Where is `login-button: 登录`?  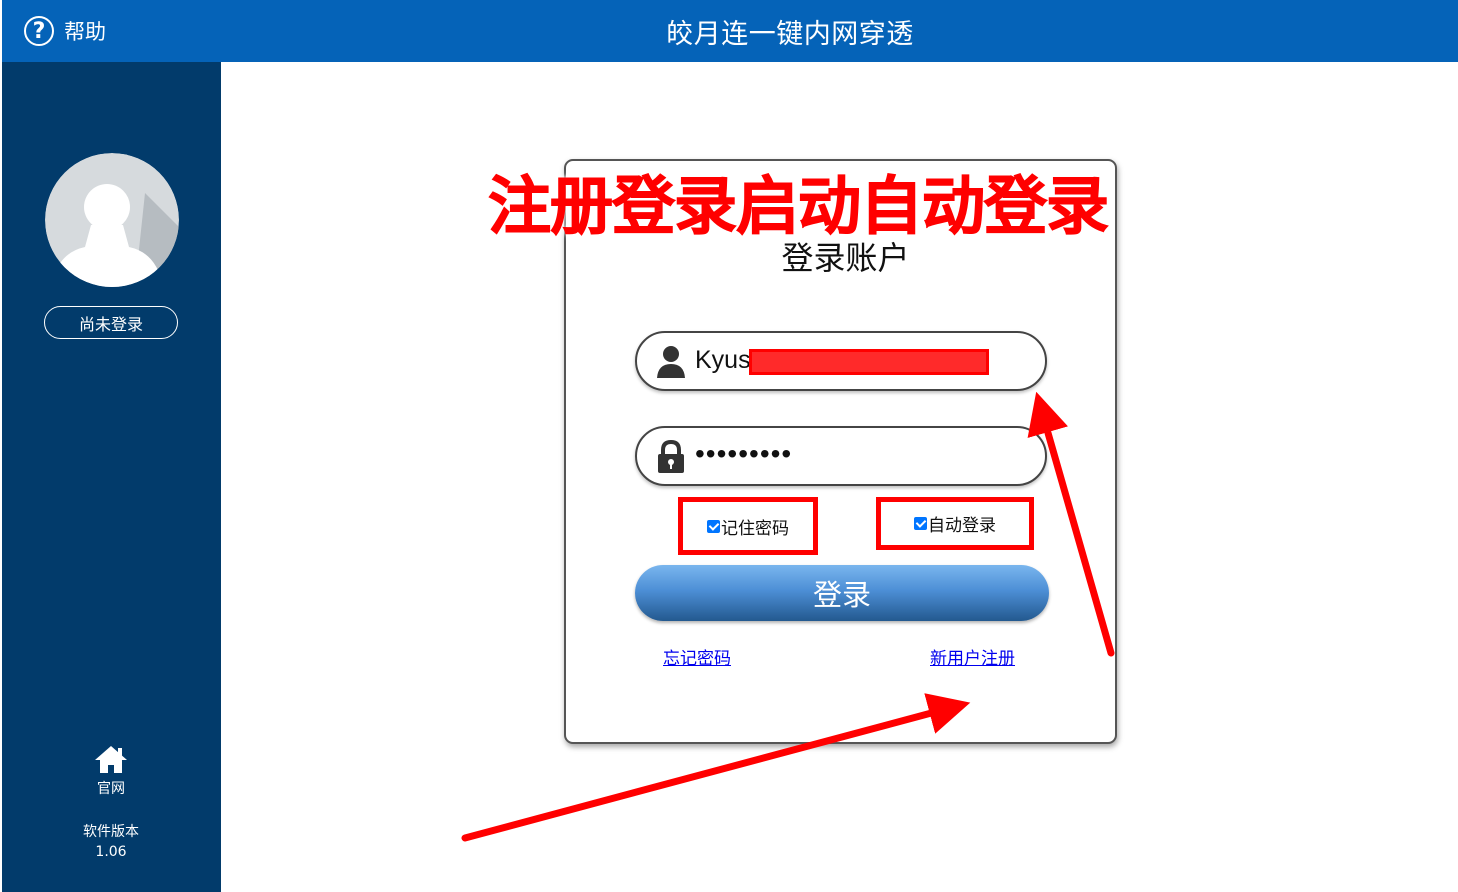 login-button: 登录 is located at coordinates (842, 593).